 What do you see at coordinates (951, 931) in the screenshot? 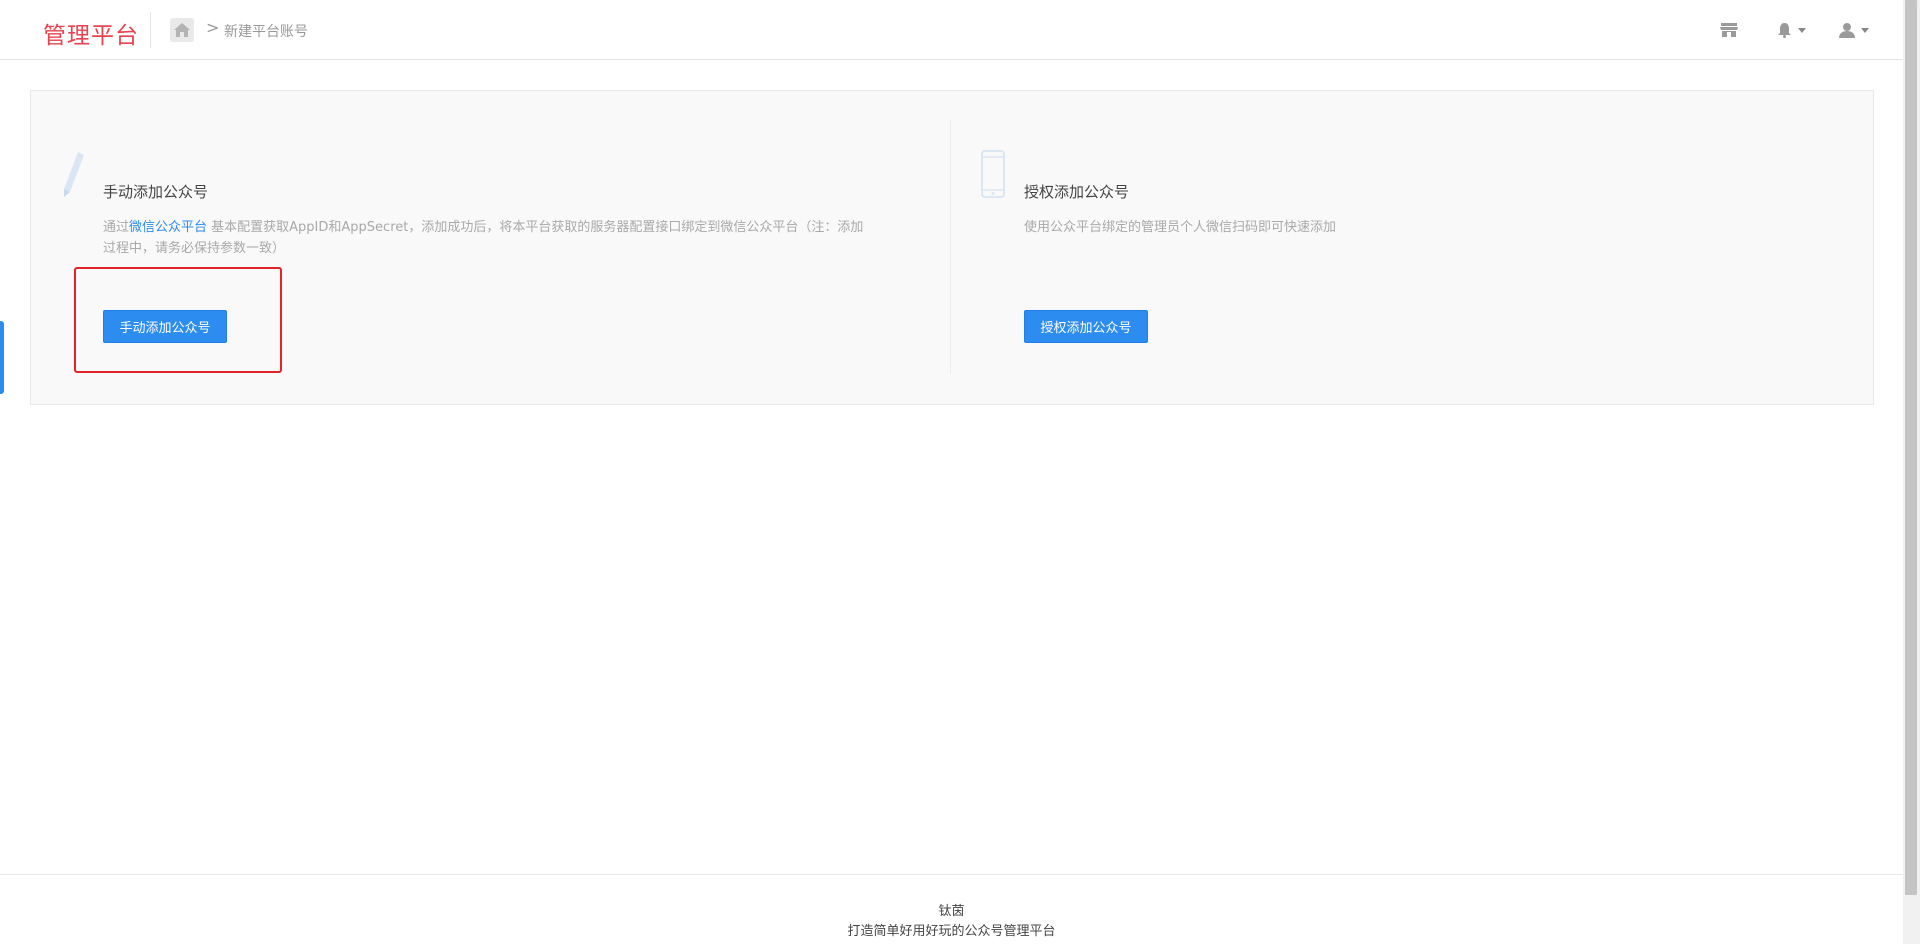
I see `footer-slogan: 打造简单好用好玩的公众号管理平台` at bounding box center [951, 931].